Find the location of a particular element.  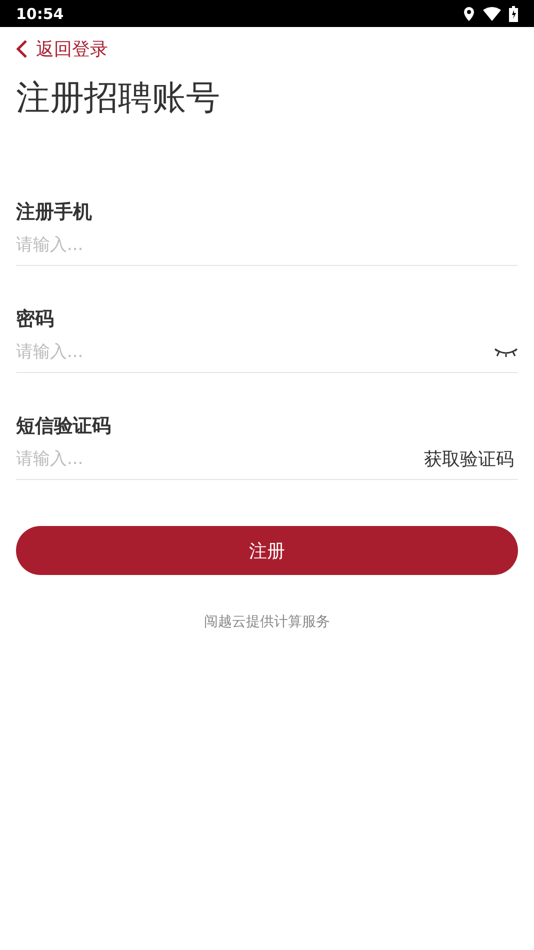

eye-closed-icon is located at coordinates (506, 352).